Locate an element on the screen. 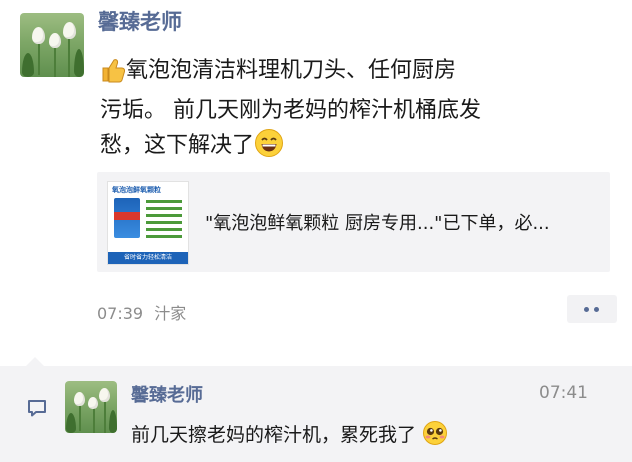 The width and height of the screenshot is (632, 462). thumb-header-text: 氧泡泡鲜氧颗粒 is located at coordinates (136, 190).